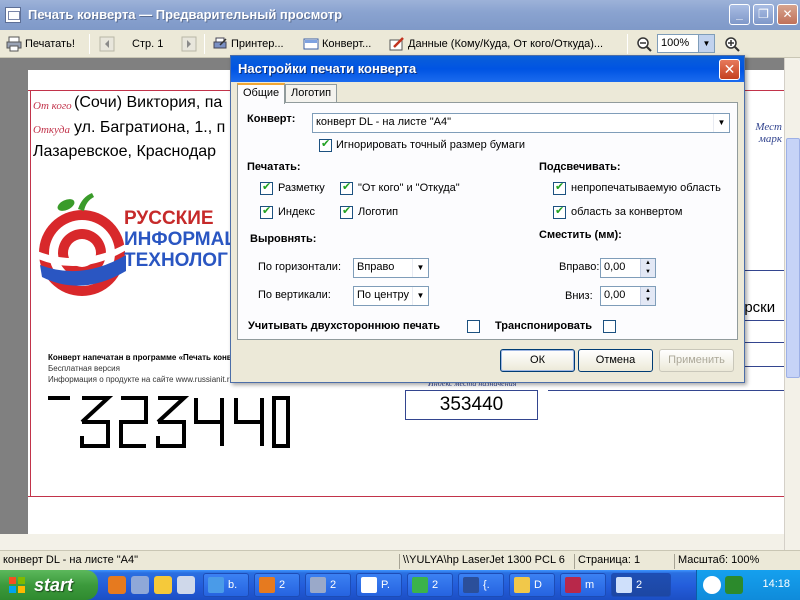 This screenshot has height=600, width=800. Describe the element at coordinates (615, 295) in the screenshot. I see `shift-down-value: 0,00` at that location.